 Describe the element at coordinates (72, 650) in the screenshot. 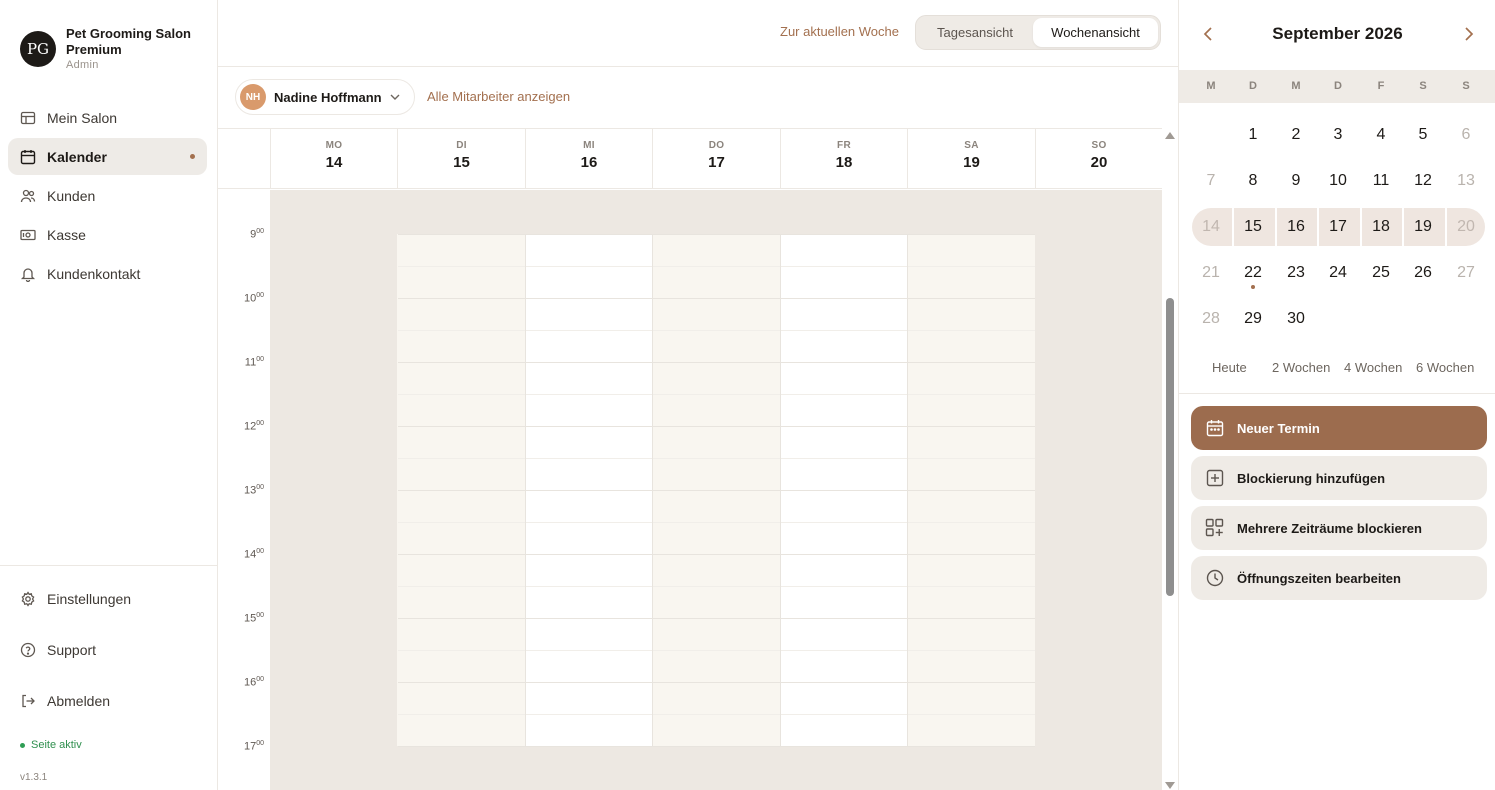

I see `sidebar-item-label: Support` at that location.